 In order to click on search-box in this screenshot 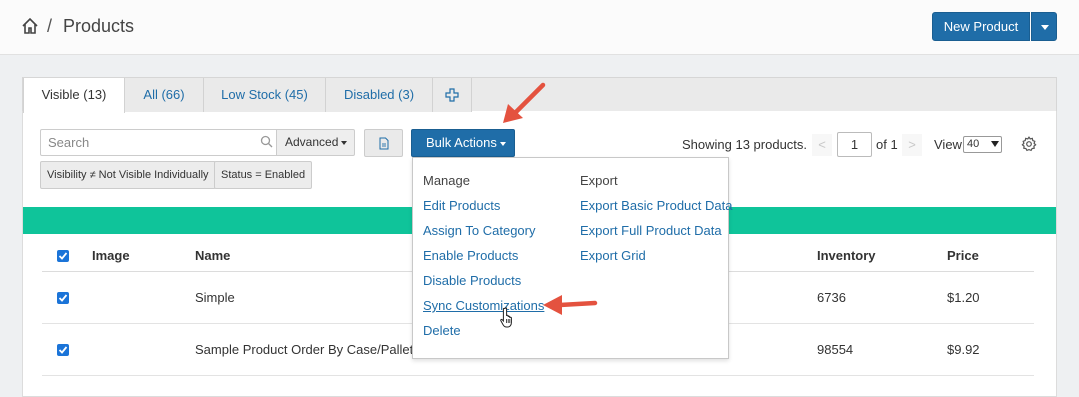, I will do `click(158, 142)`.